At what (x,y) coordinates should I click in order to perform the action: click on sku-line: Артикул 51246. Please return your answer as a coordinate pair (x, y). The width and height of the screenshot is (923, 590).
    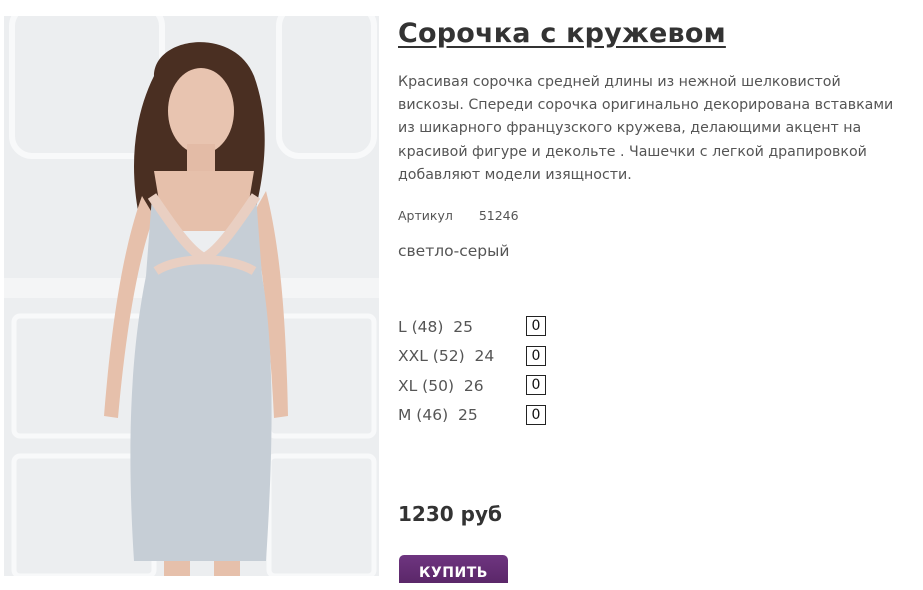
    Looking at the image, I should click on (653, 218).